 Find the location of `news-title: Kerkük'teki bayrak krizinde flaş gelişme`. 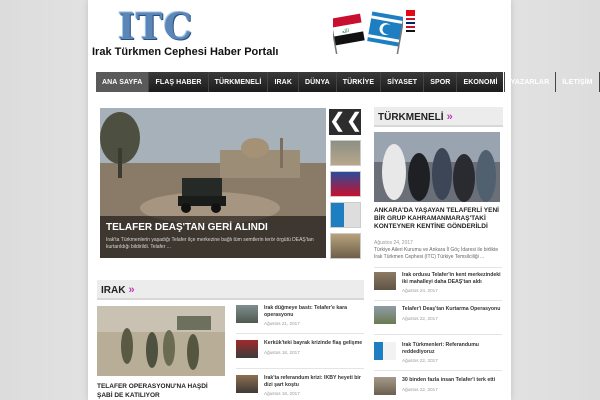

news-title: Kerkük'teki bayrak krizinde flaş gelişme is located at coordinates (314, 343).